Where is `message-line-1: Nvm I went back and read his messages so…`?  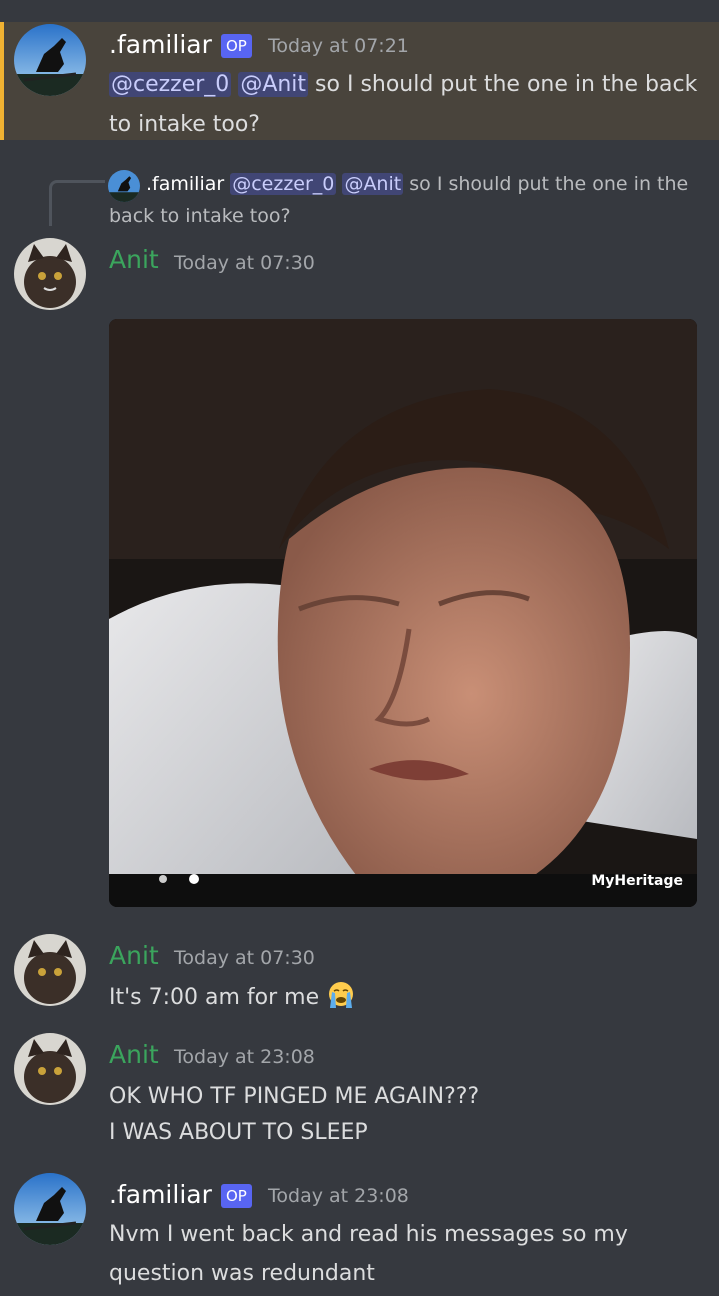
message-line-1: Nvm I went back and read his messages so… is located at coordinates (368, 1234).